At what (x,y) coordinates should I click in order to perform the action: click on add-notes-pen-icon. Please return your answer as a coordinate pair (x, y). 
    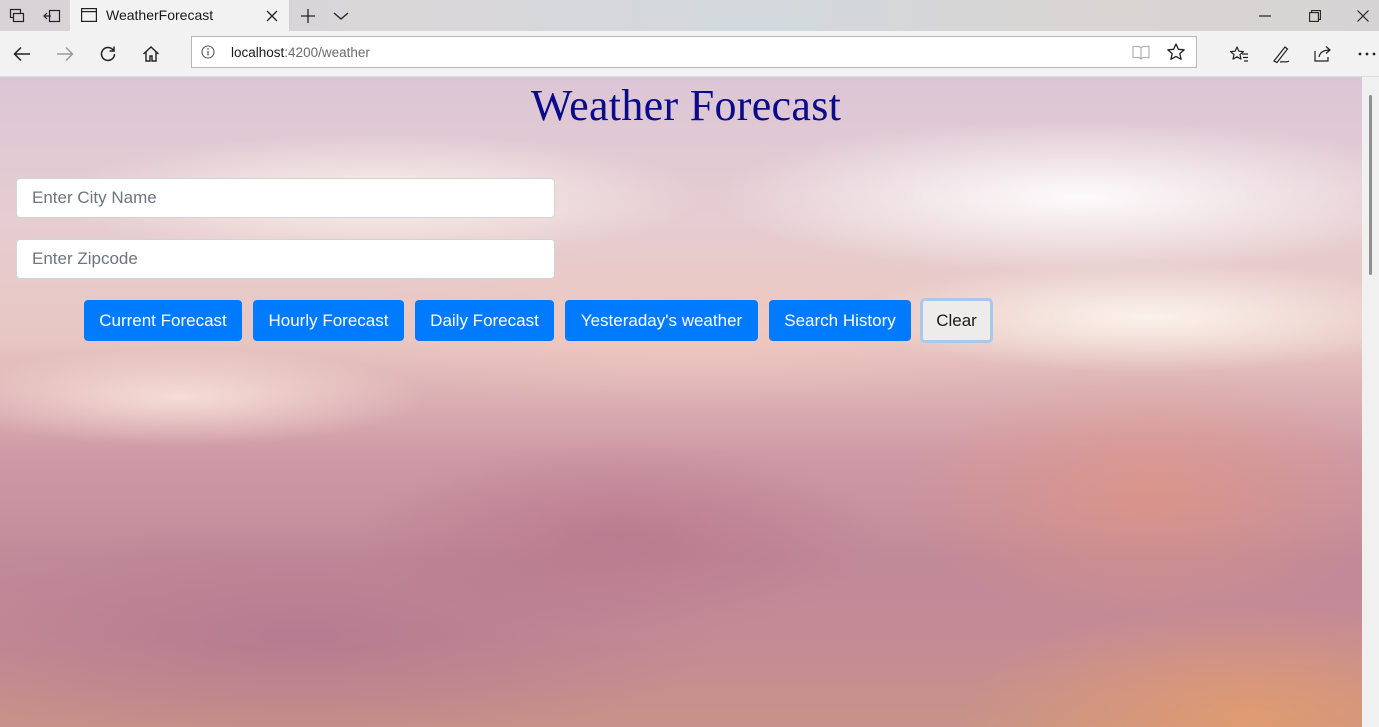
    Looking at the image, I should click on (1281, 54).